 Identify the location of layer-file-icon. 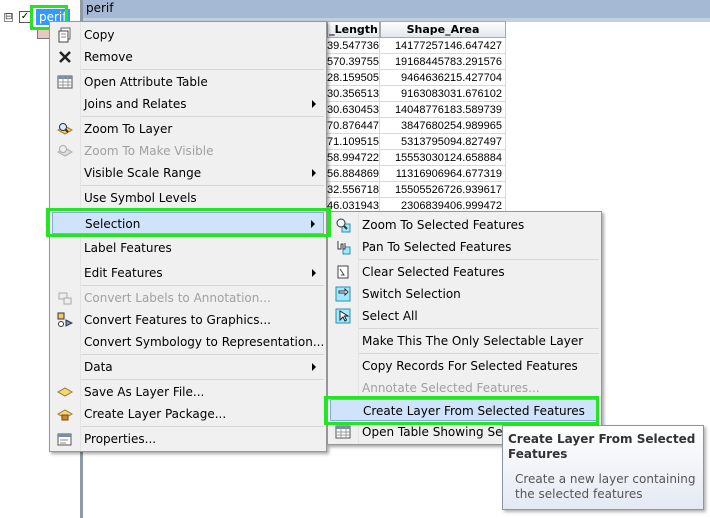
(65, 392).